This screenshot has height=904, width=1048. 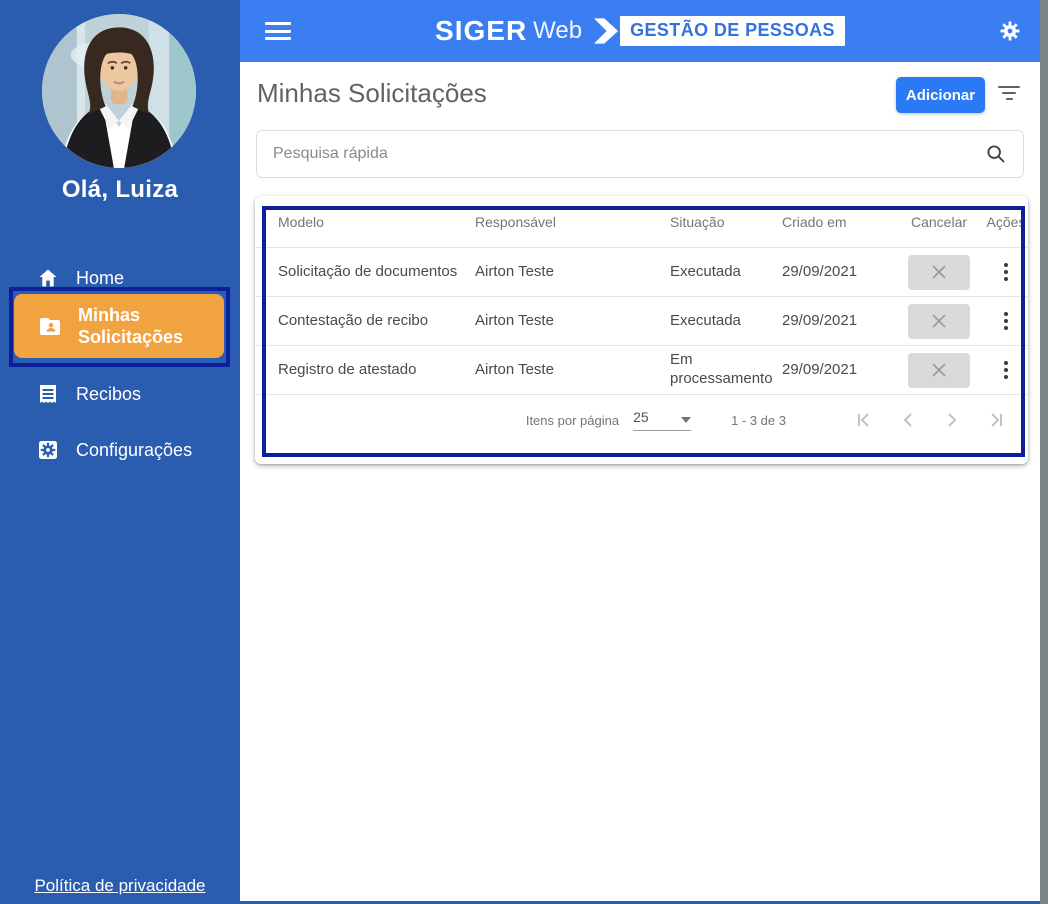 I want to click on col-header-modelo: Modelo, so click(x=301, y=221).